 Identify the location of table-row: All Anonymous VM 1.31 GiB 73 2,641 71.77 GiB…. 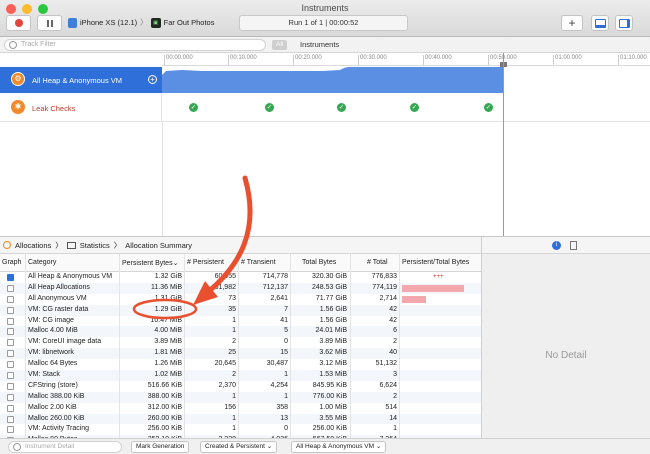
(240, 299).